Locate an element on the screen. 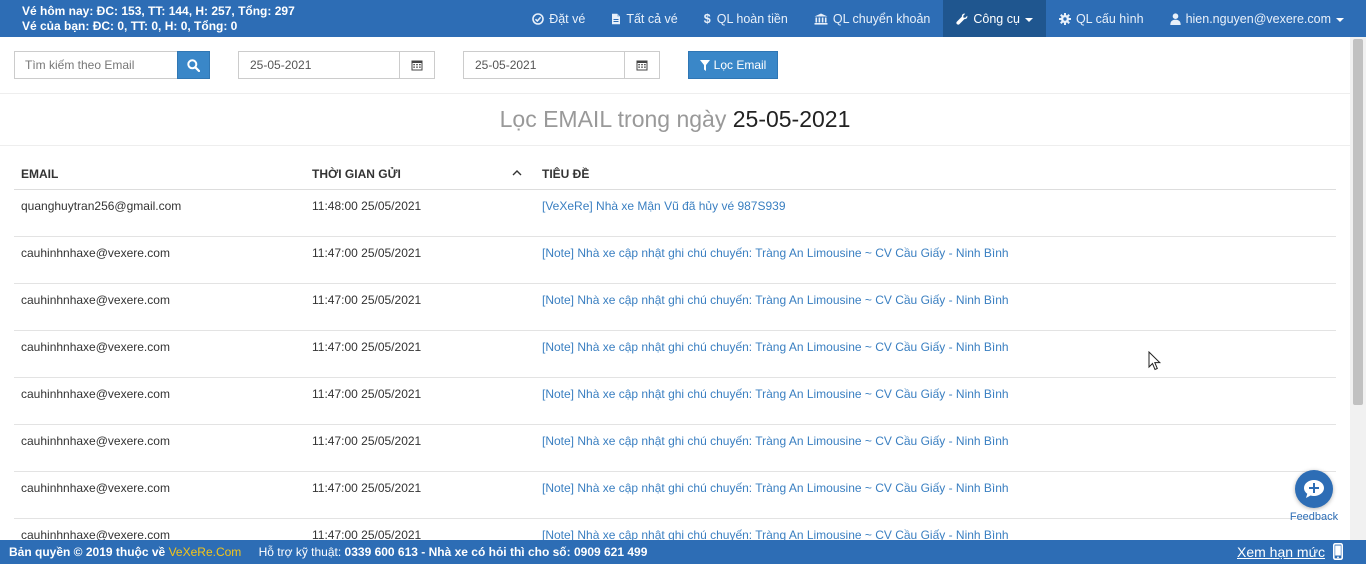  brand-link: VeXeRe.Com is located at coordinates (205, 552).